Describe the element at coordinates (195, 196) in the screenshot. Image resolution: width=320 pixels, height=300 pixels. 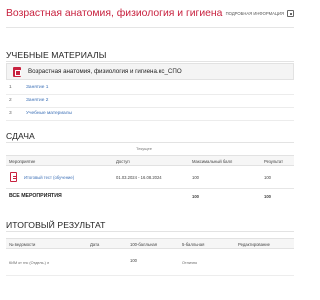
I see `total-max-score: 100` at that location.